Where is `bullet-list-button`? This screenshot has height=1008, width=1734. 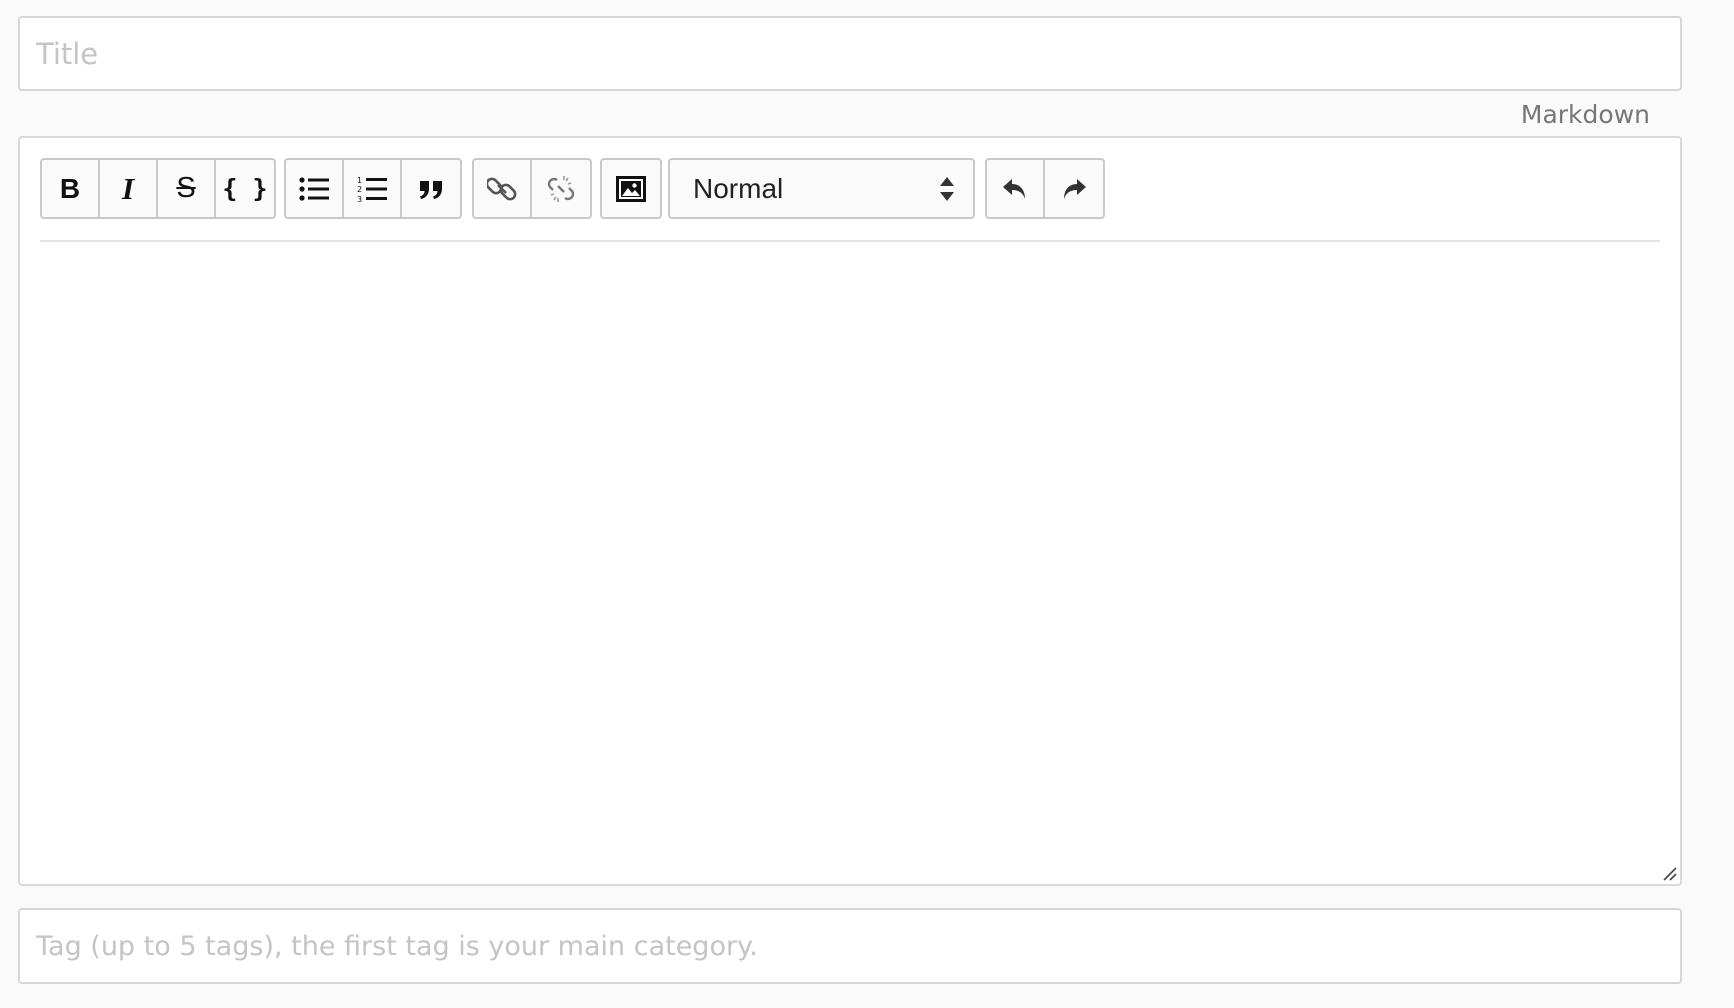 bullet-list-button is located at coordinates (315, 188).